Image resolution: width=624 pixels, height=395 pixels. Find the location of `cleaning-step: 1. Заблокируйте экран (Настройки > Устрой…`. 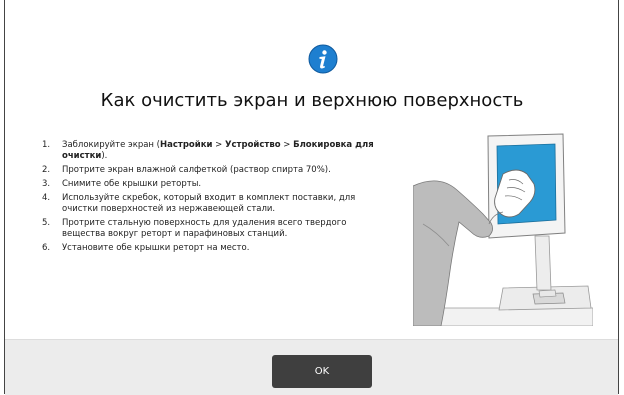

cleaning-step: 1. Заблокируйте экран (Настройки > Устрой… is located at coordinates (212, 151).